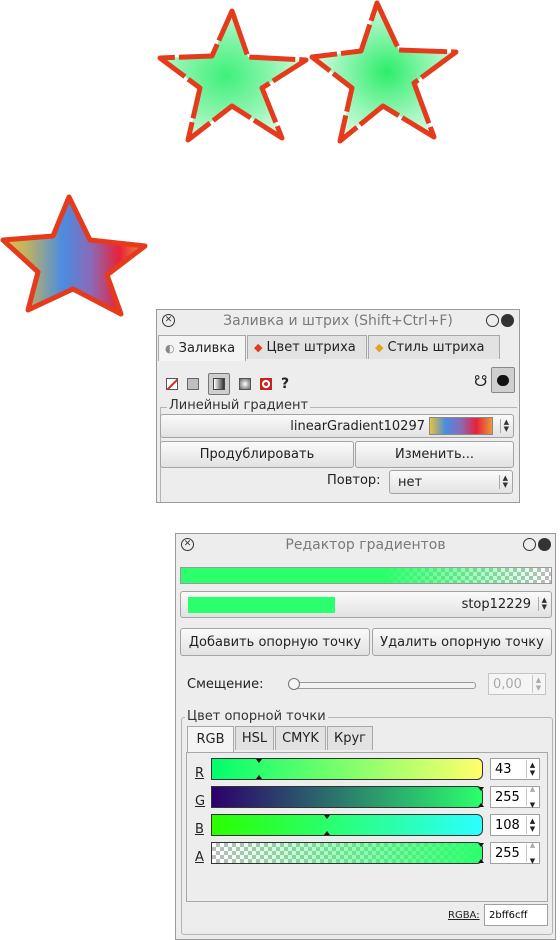  I want to click on stop-color-swatch, so click(261, 605).